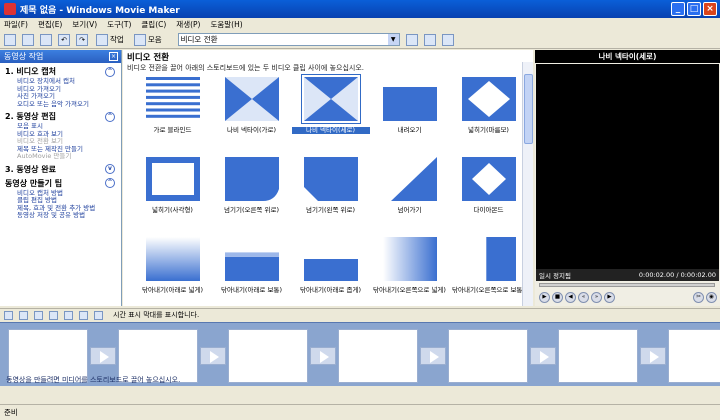 The height and width of the screenshot is (420, 720). Describe the element at coordinates (627, 275) in the screenshot. I see `preview-status: 일시 정지됨 0:00:02.00 / 0:00:02.00` at that location.